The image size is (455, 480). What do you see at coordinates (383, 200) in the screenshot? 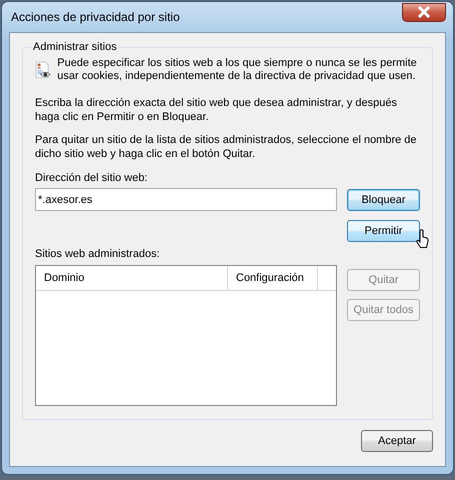
I see `action-button: Bloquear` at bounding box center [383, 200].